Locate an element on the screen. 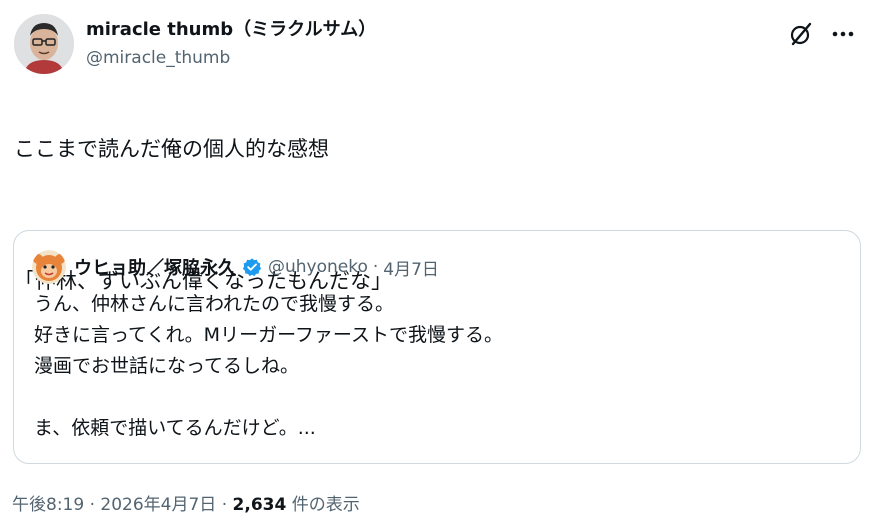 The image size is (873, 532). tweet-meta: 午後8:19 · 2026年4月7日 · 2,634 件の表示 is located at coordinates (186, 502).